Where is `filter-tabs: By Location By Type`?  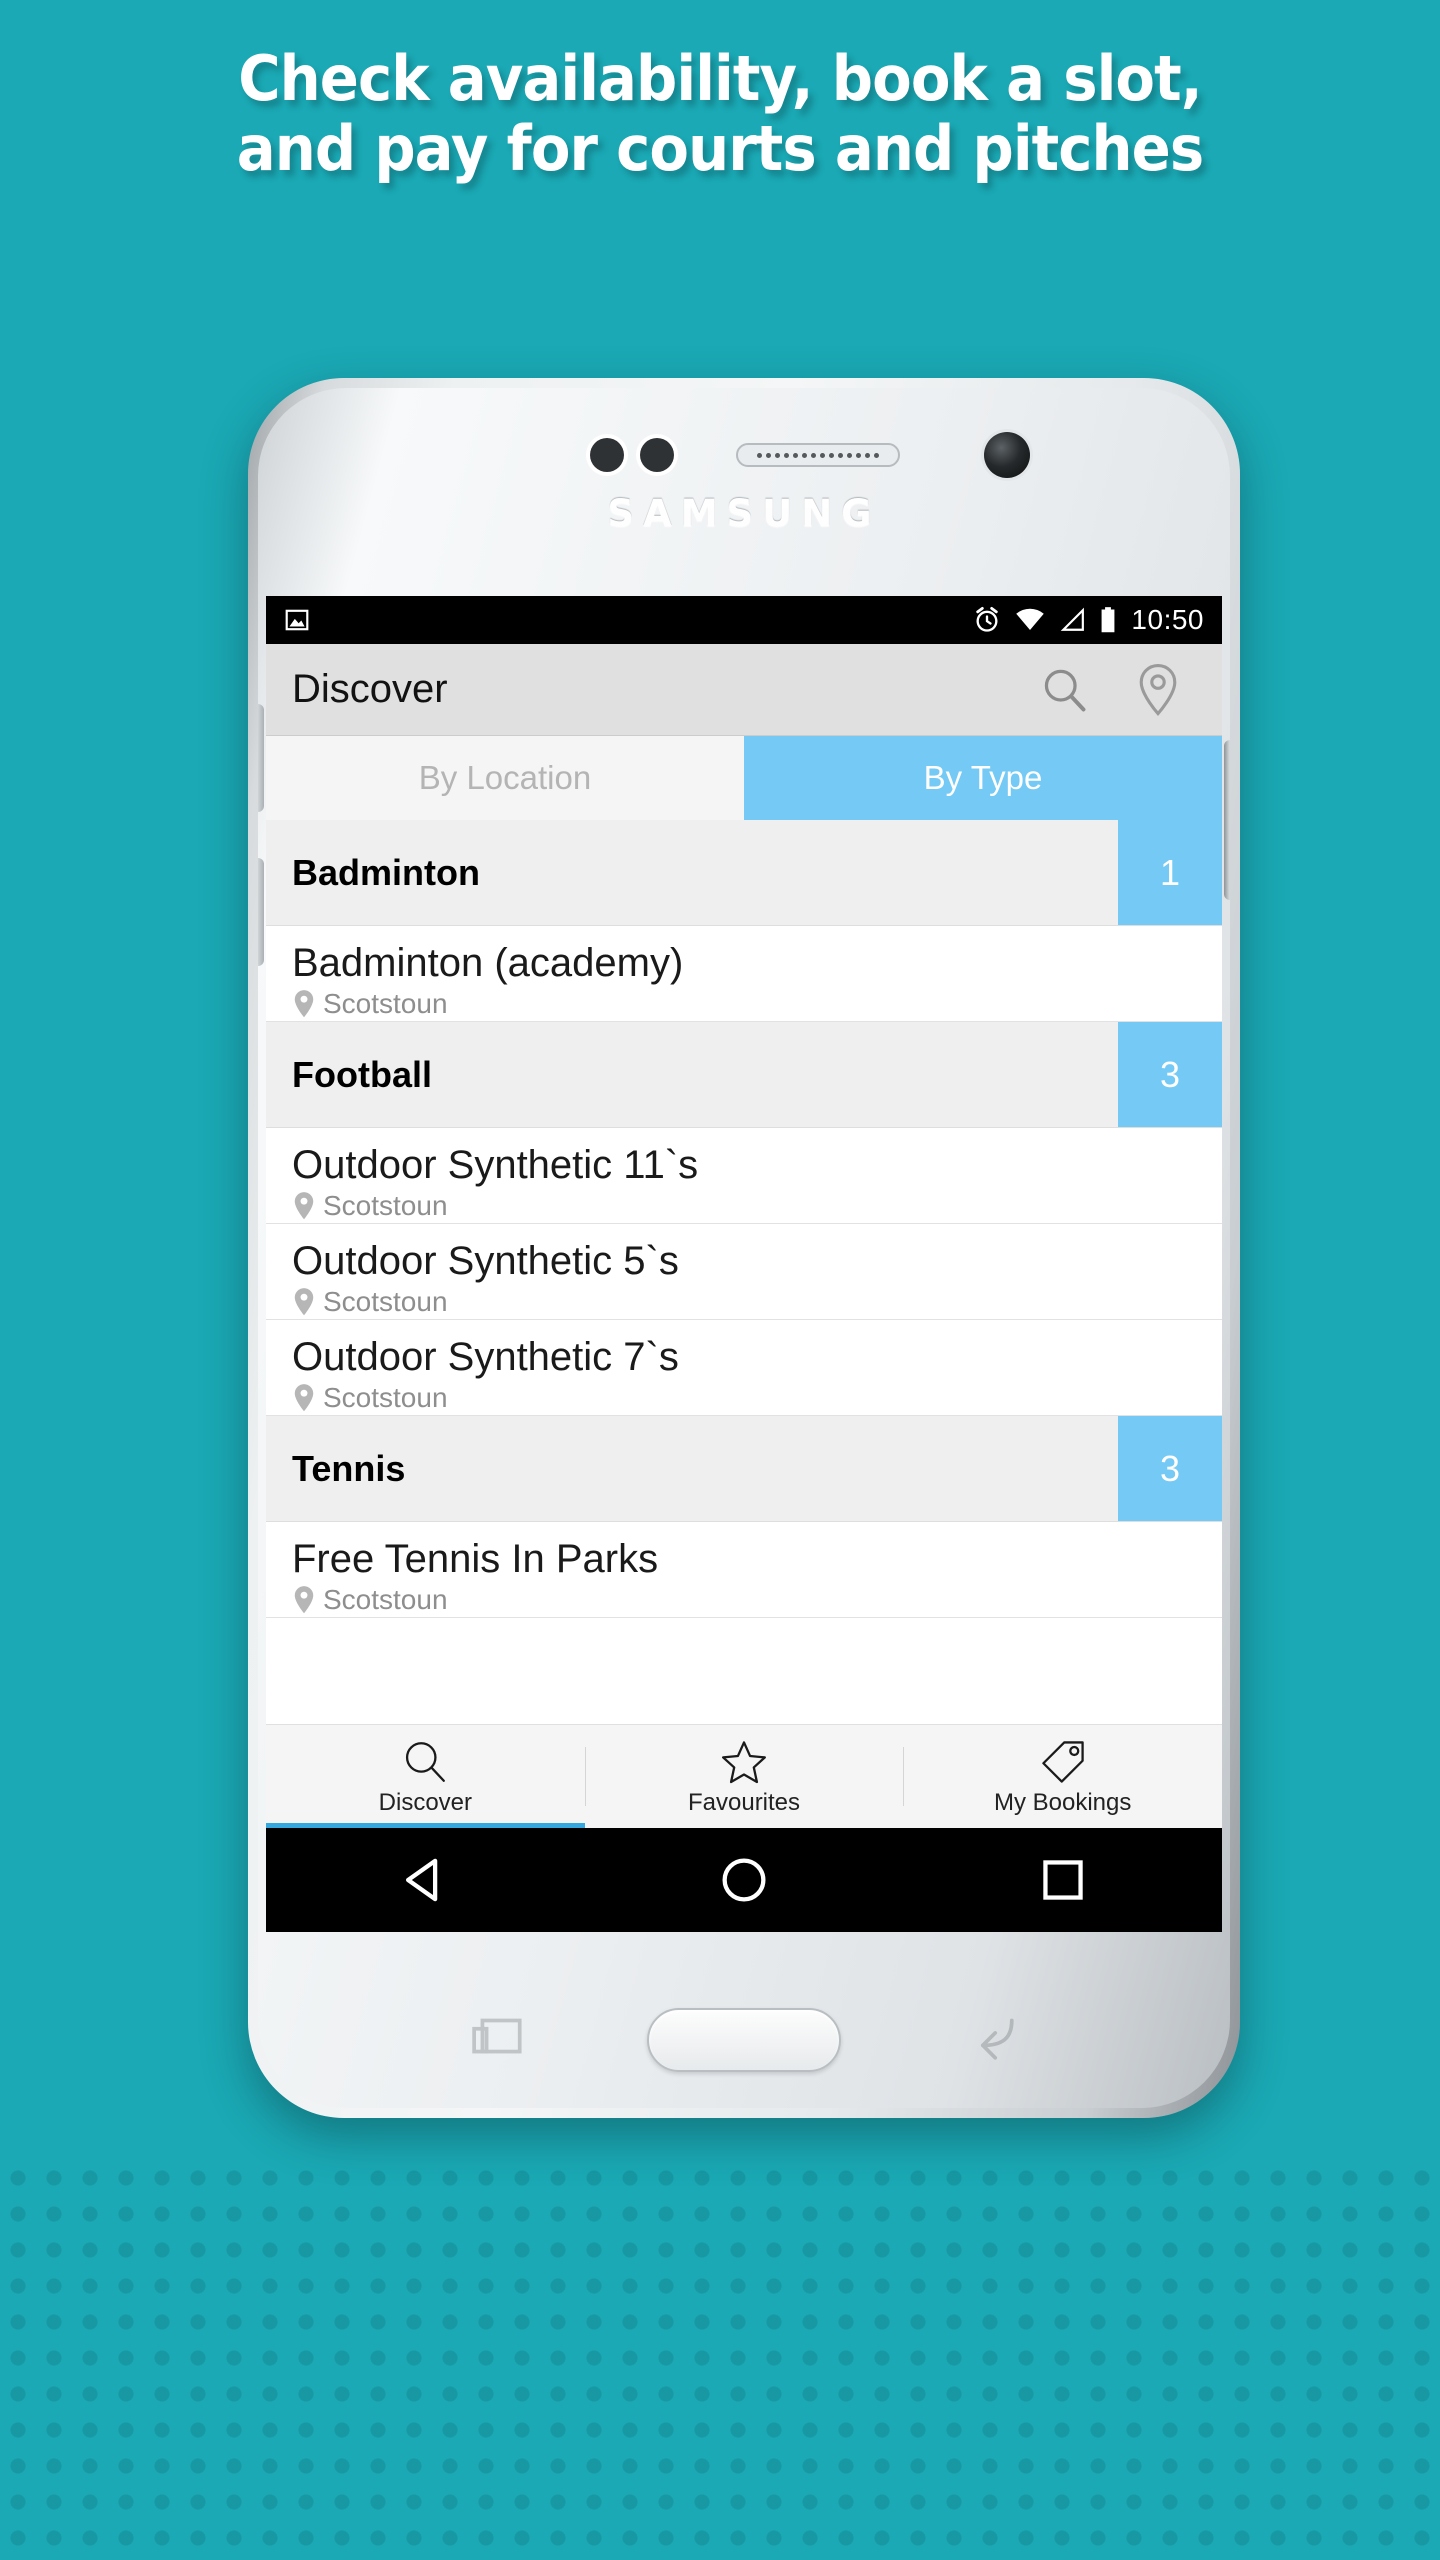
filter-tabs: By Location By Type is located at coordinates (744, 778).